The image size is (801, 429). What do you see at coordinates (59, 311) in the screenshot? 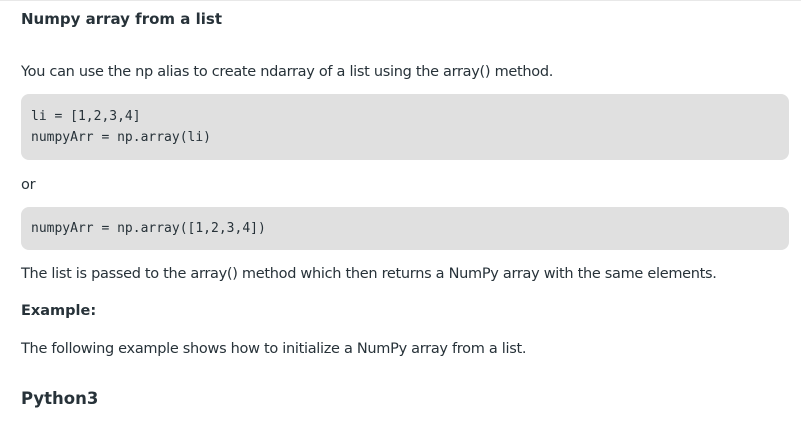
I see `example-heading: Example:` at bounding box center [59, 311].